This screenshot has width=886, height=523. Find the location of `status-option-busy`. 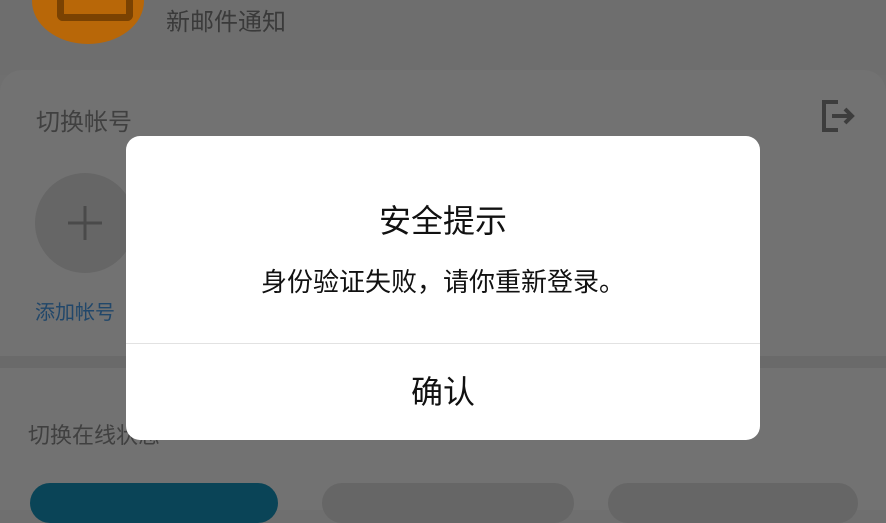

status-option-busy is located at coordinates (448, 503).